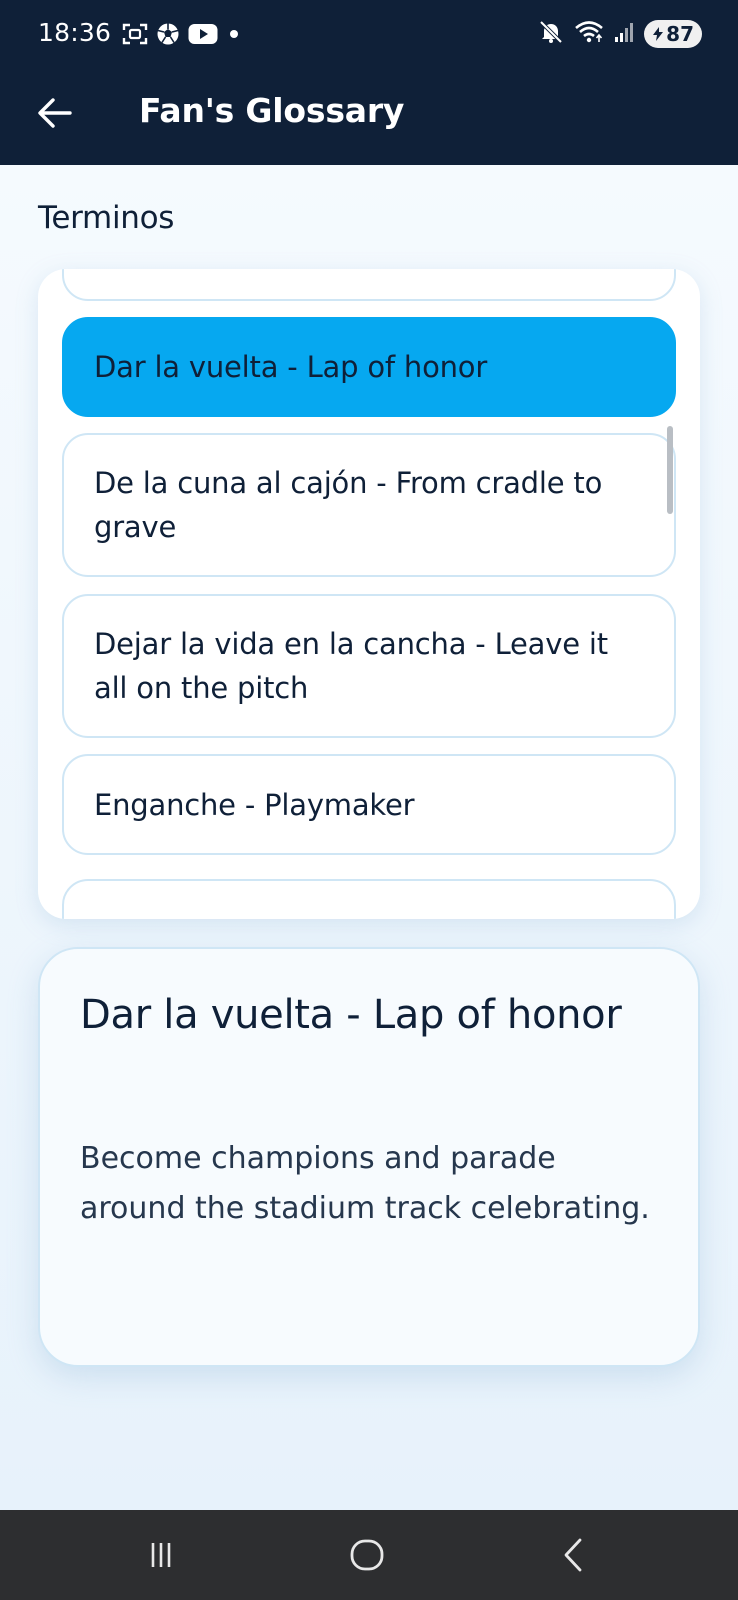 The width and height of the screenshot is (738, 1600). Describe the element at coordinates (589, 34) in the screenshot. I see `wifi-icon` at that location.